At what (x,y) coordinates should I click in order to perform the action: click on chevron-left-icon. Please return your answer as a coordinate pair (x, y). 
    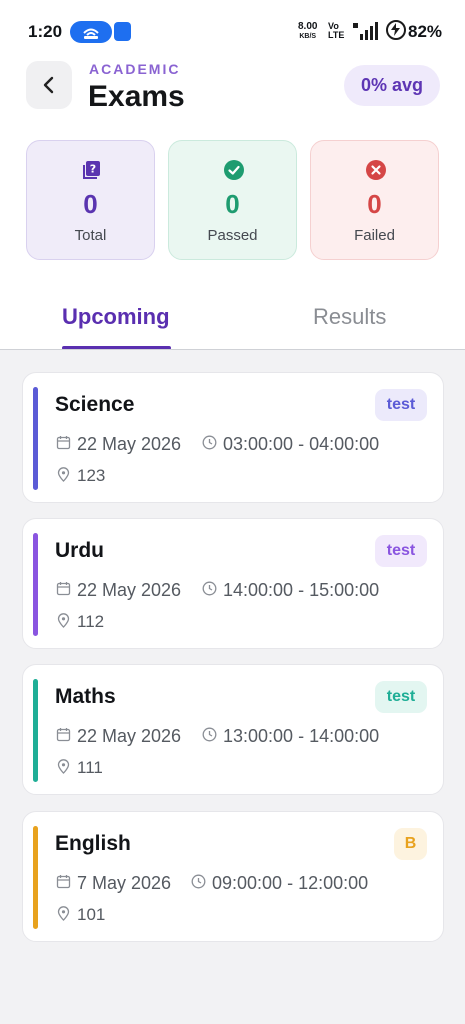
    Looking at the image, I should click on (48, 85).